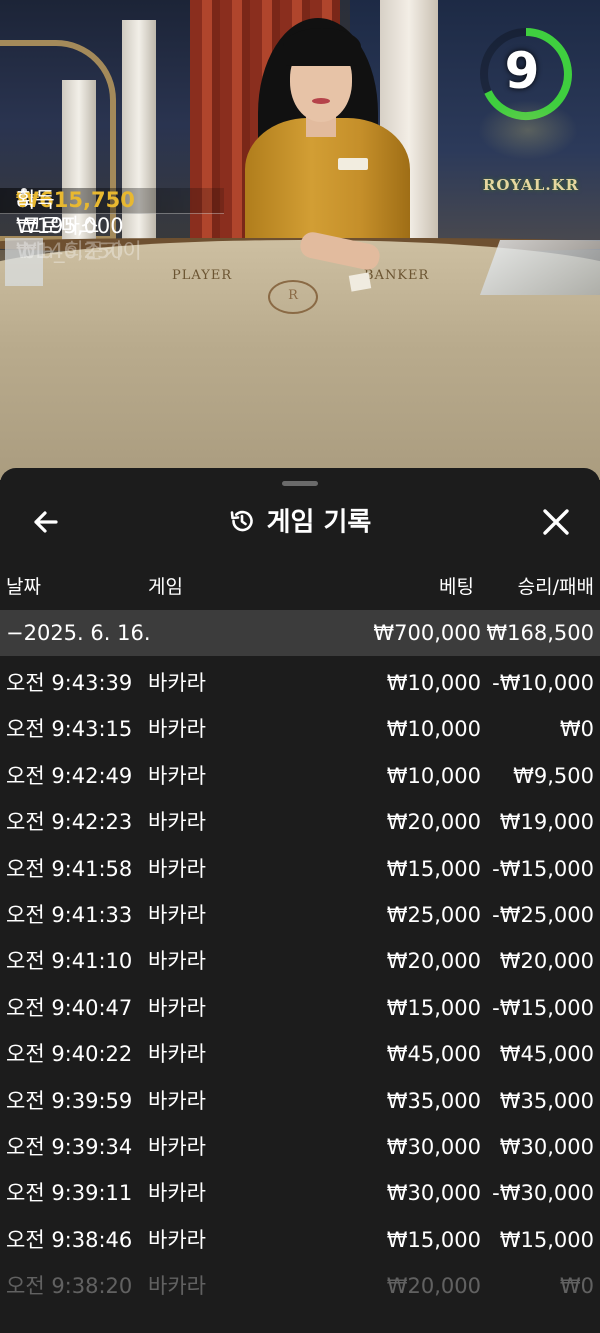 The image size is (600, 1333). I want to click on ticker-suffix: 획득, so click(35, 200).